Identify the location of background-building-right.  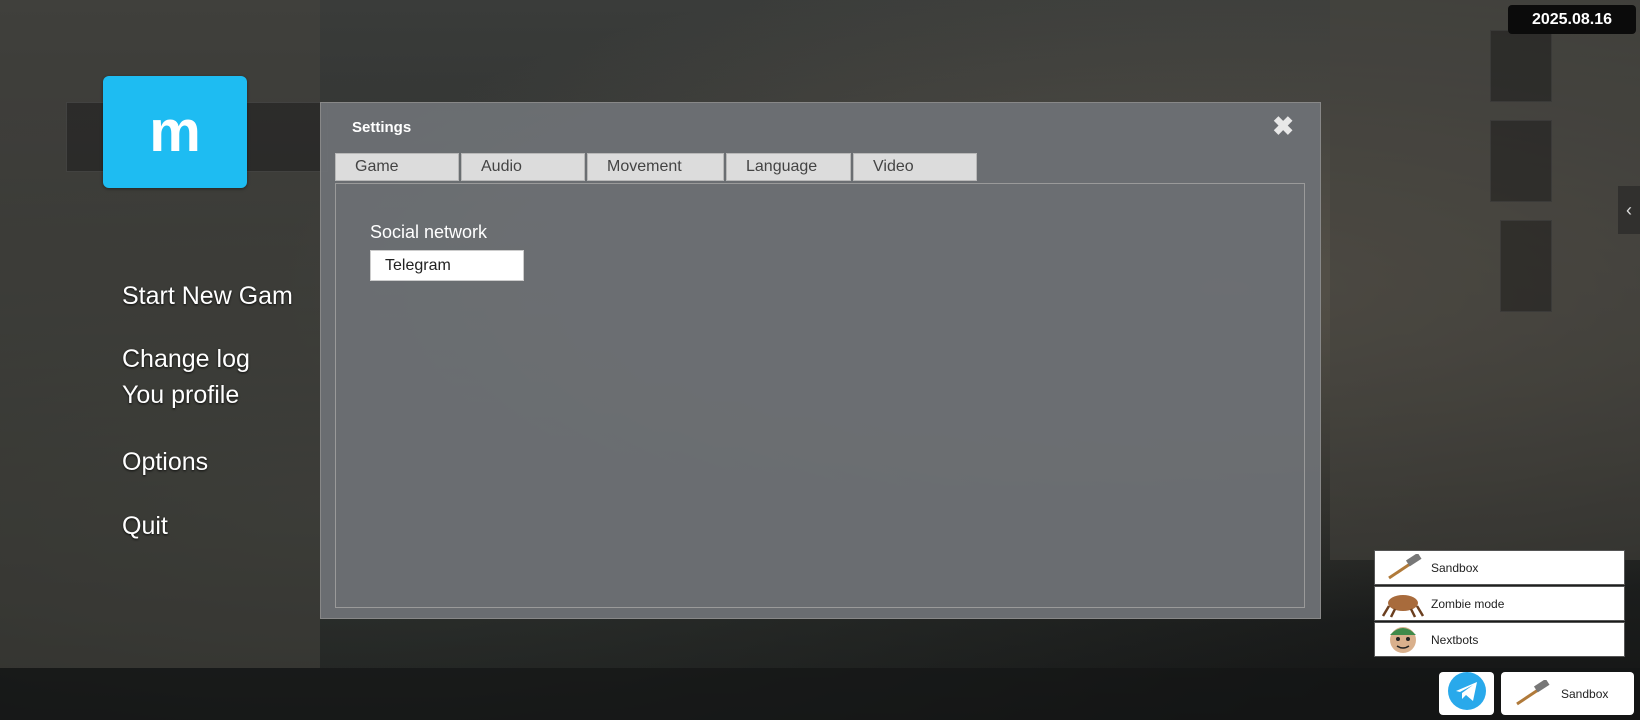
(1485, 280).